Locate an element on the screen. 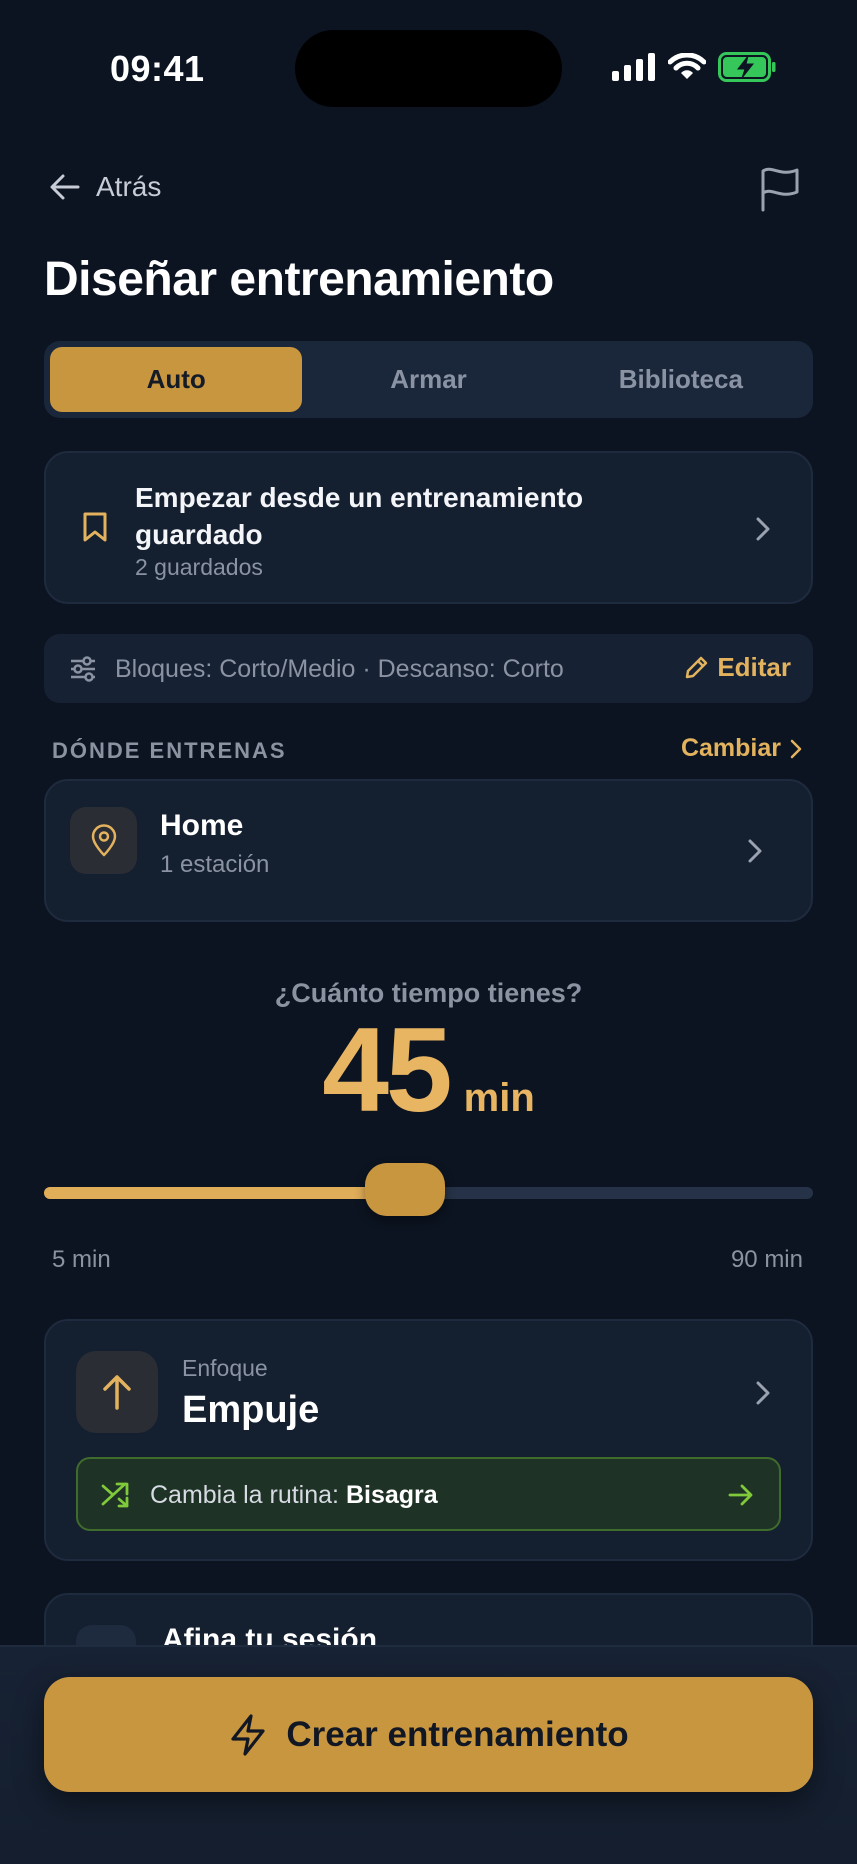 The width and height of the screenshot is (857, 1864). focus-value: Empuje is located at coordinates (251, 1410).